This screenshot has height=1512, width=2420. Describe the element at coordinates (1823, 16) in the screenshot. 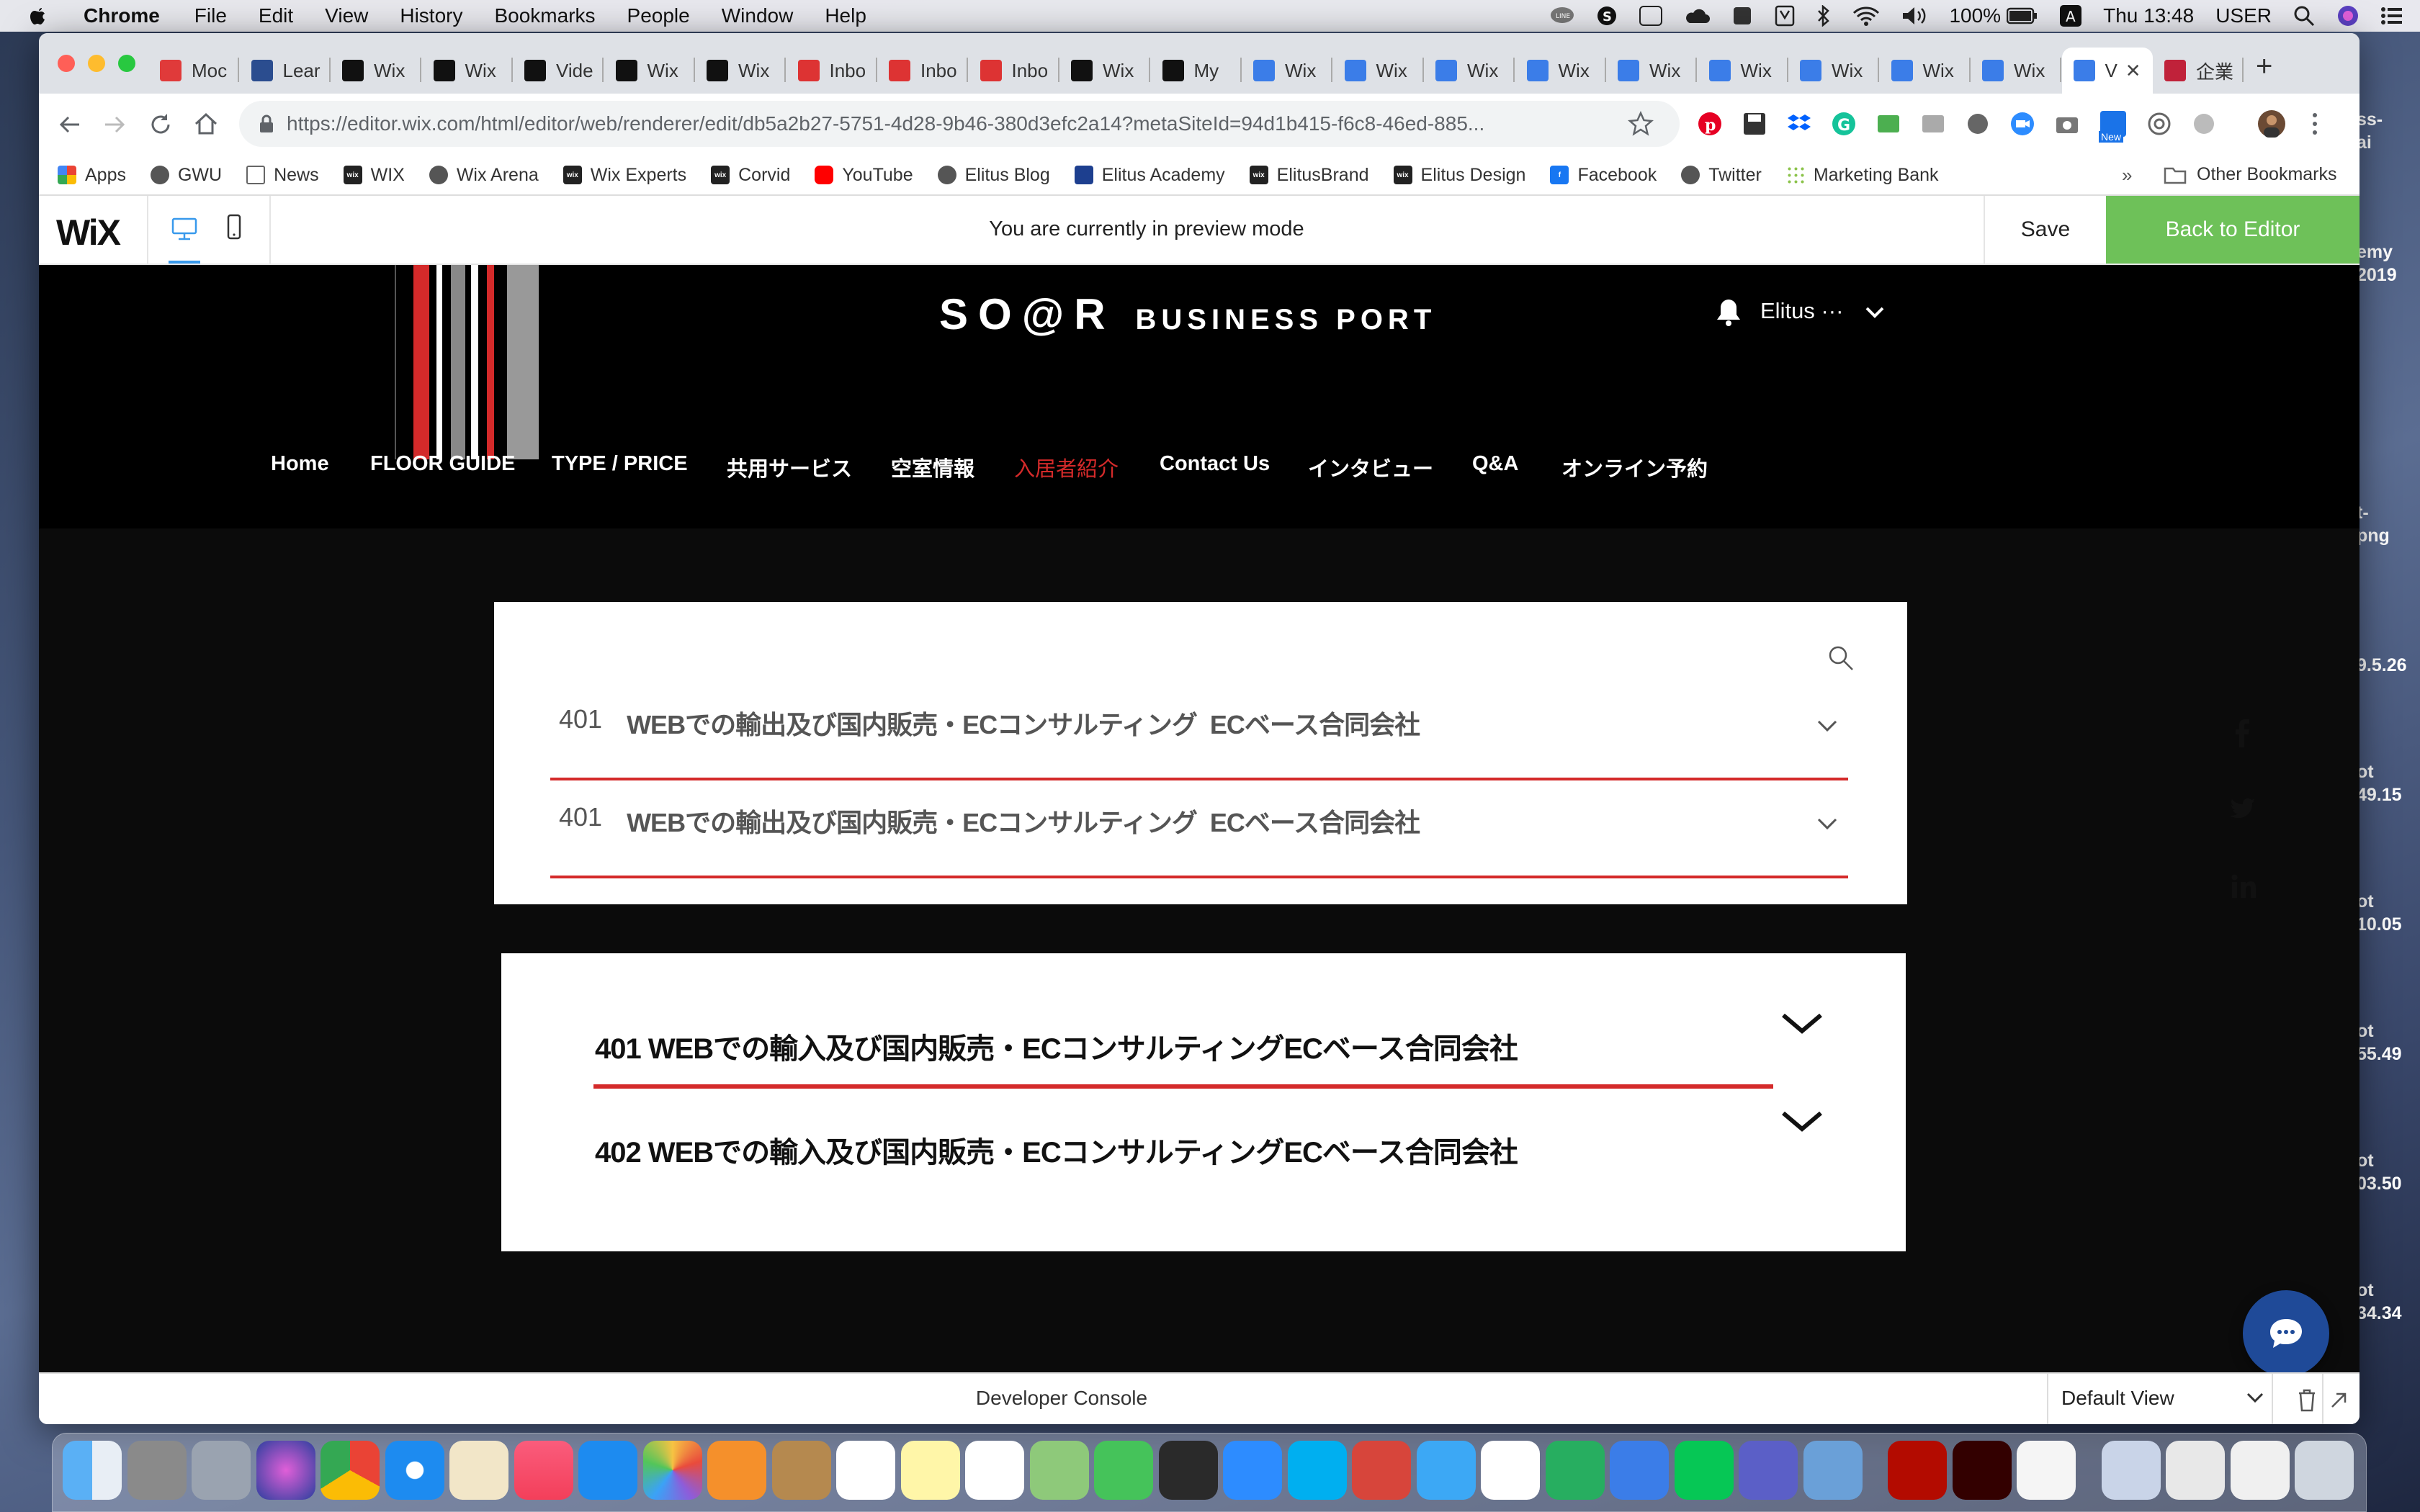

I see `bluetooth-icon` at that location.